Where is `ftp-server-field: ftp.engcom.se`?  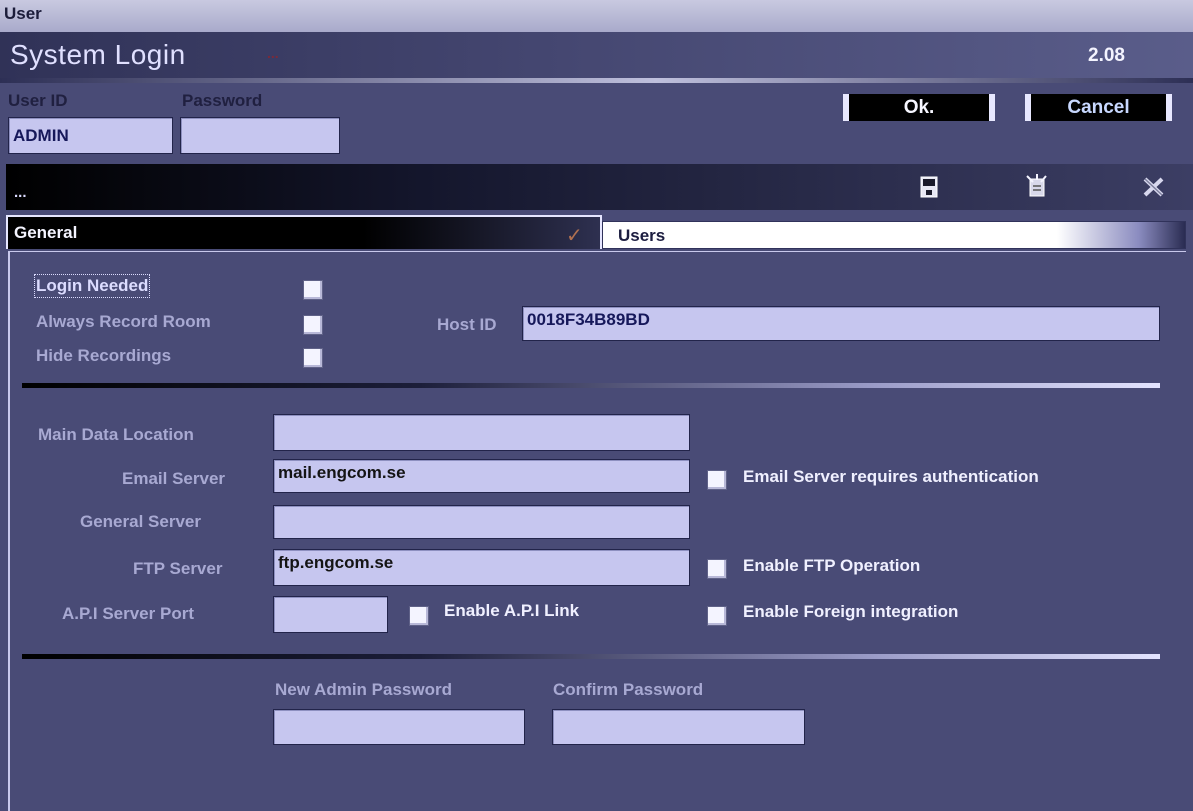
ftp-server-field: ftp.engcom.se is located at coordinates (481, 567).